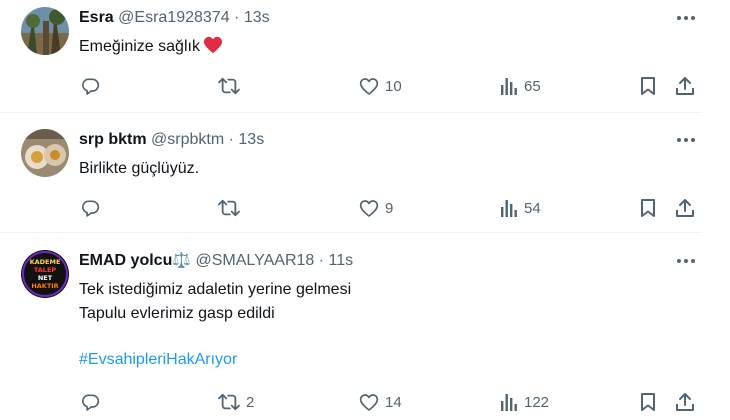 The height and width of the screenshot is (420, 730). I want to click on user-handle: @srpbktm, so click(187, 139).